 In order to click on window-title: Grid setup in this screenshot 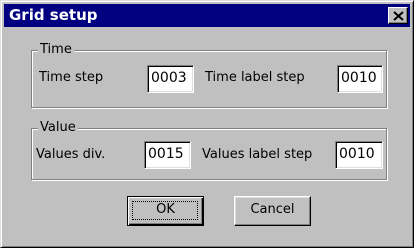, I will do `click(53, 15)`.